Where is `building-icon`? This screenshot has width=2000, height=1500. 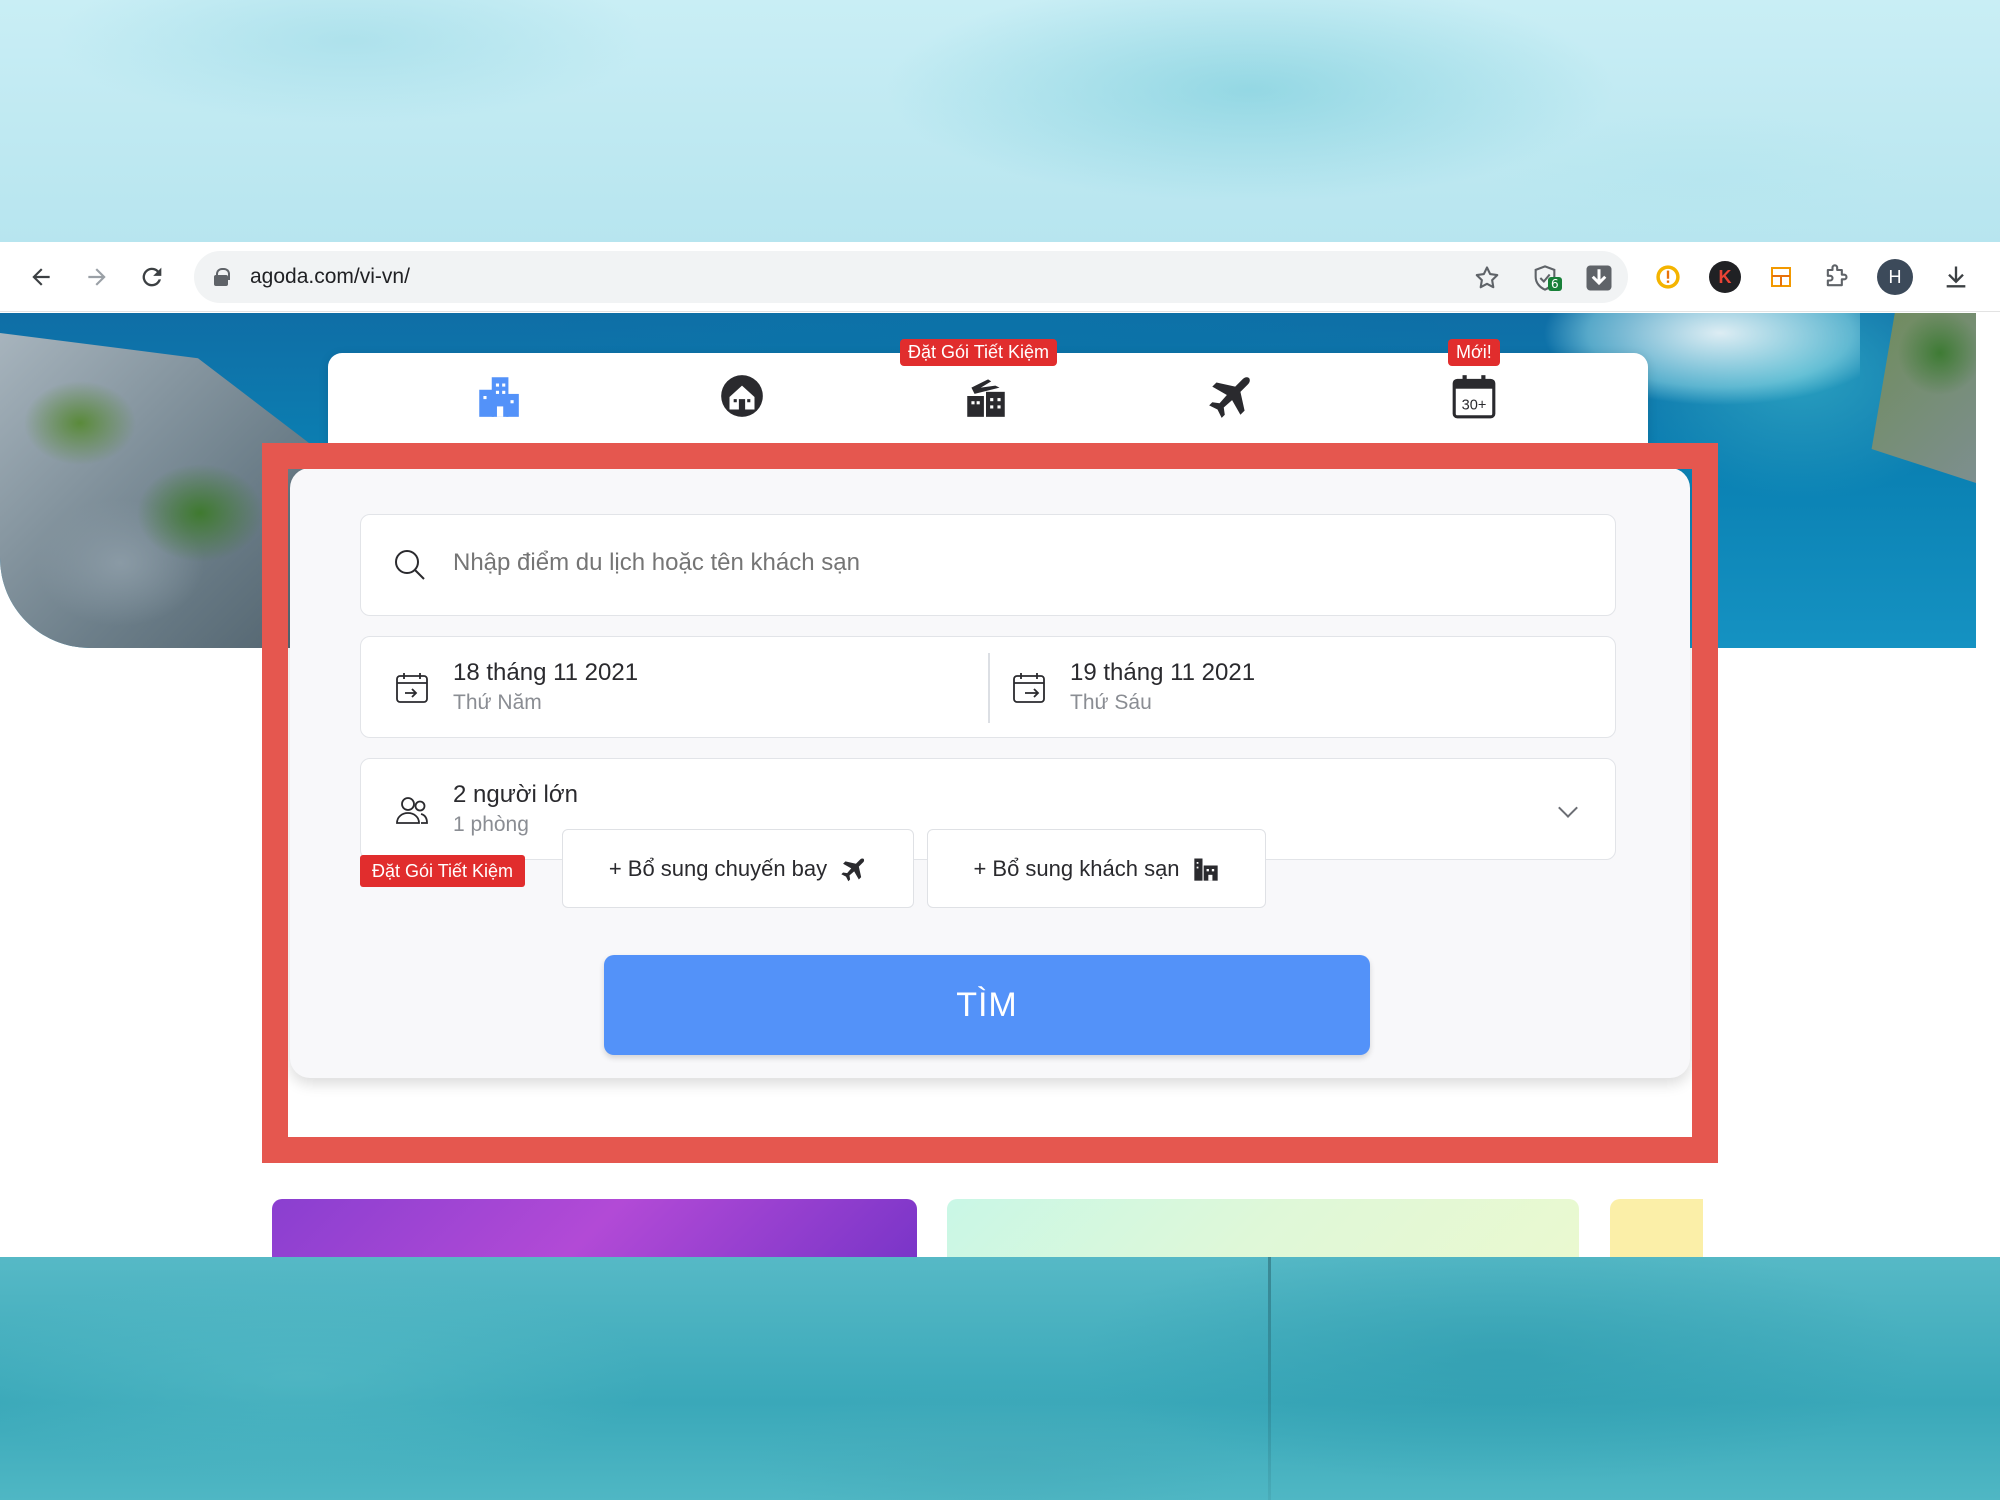
building-icon is located at coordinates (1205, 869).